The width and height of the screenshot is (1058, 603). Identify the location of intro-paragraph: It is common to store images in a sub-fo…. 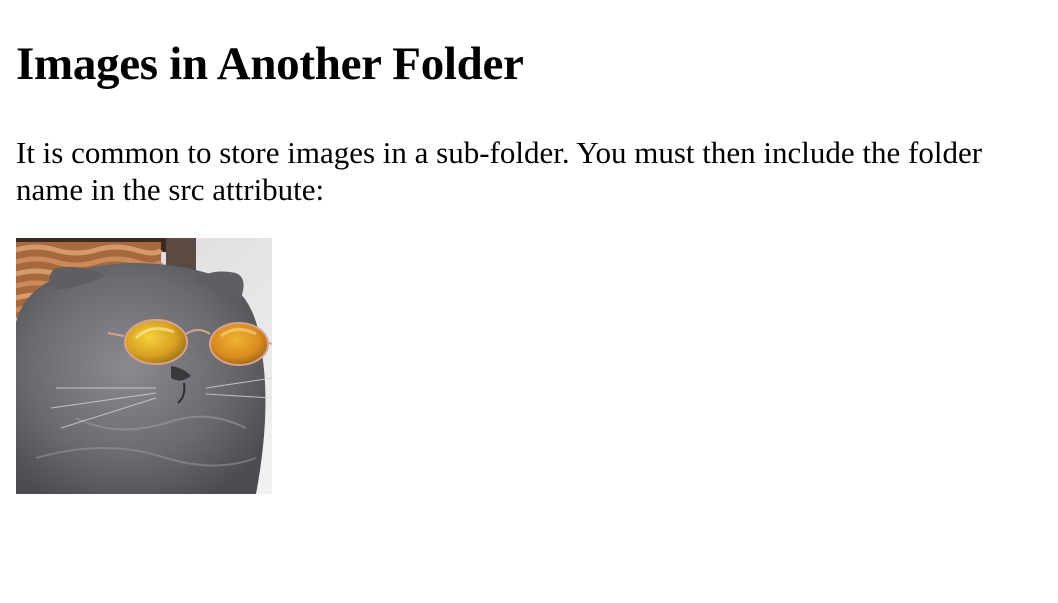
(499, 171).